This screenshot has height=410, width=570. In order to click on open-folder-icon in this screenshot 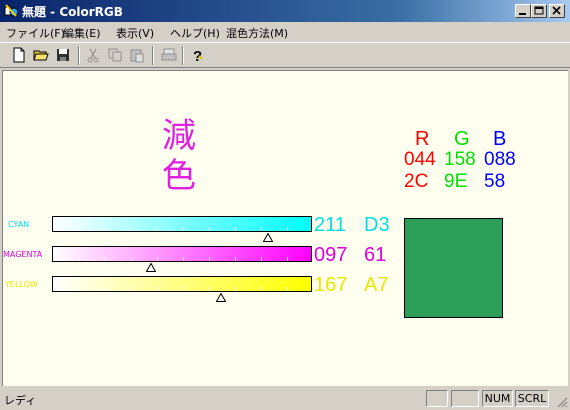, I will do `click(41, 55)`.